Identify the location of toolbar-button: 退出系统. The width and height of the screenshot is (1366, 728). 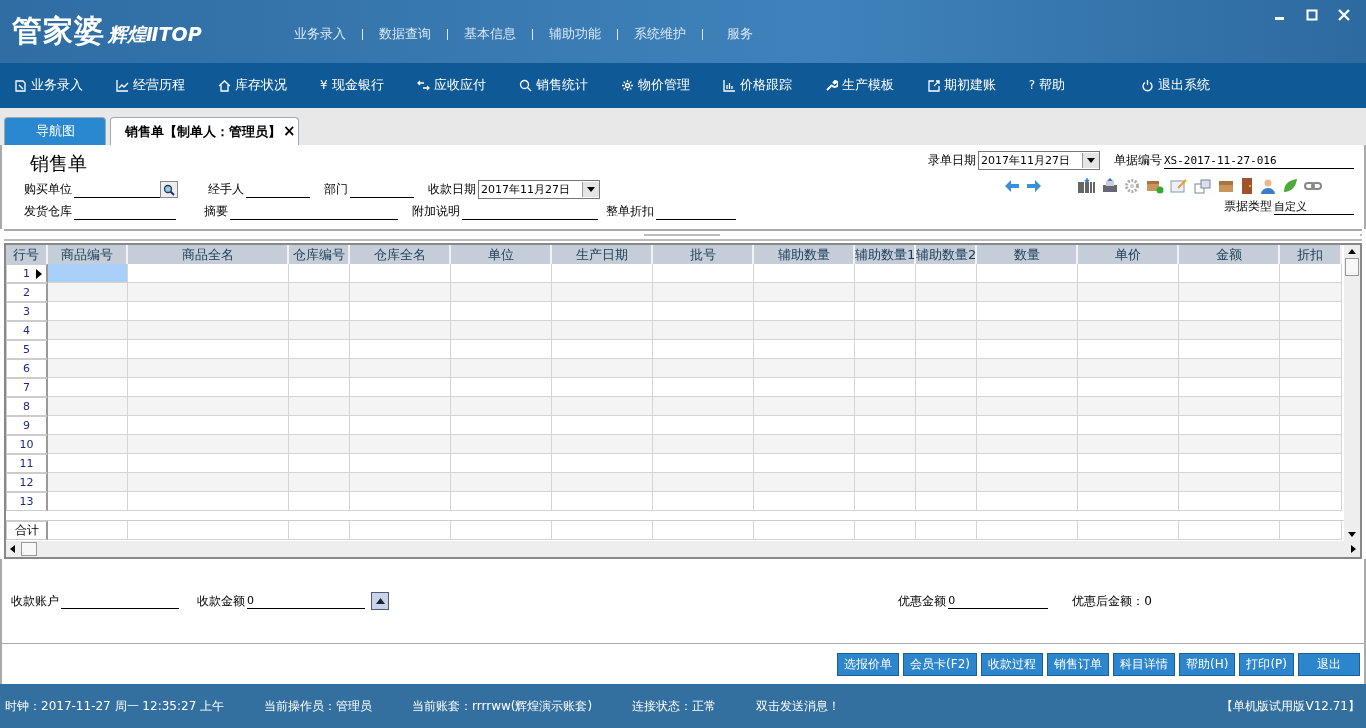
(1175, 85).